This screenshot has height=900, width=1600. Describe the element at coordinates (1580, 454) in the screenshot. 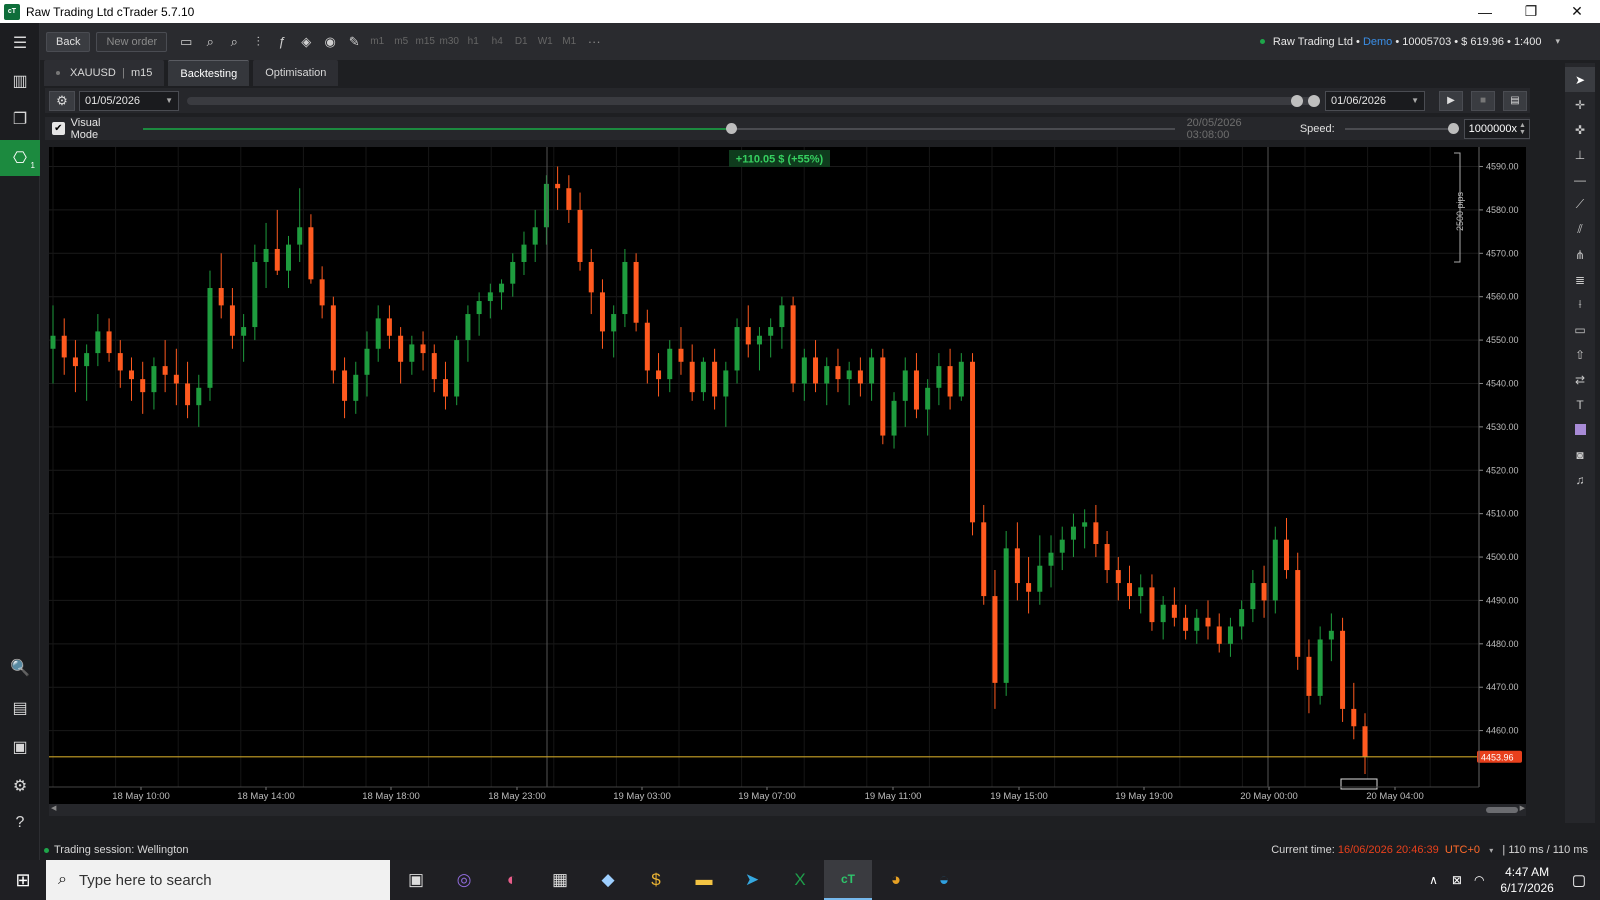

I see `camera-icon: ◙` at that location.